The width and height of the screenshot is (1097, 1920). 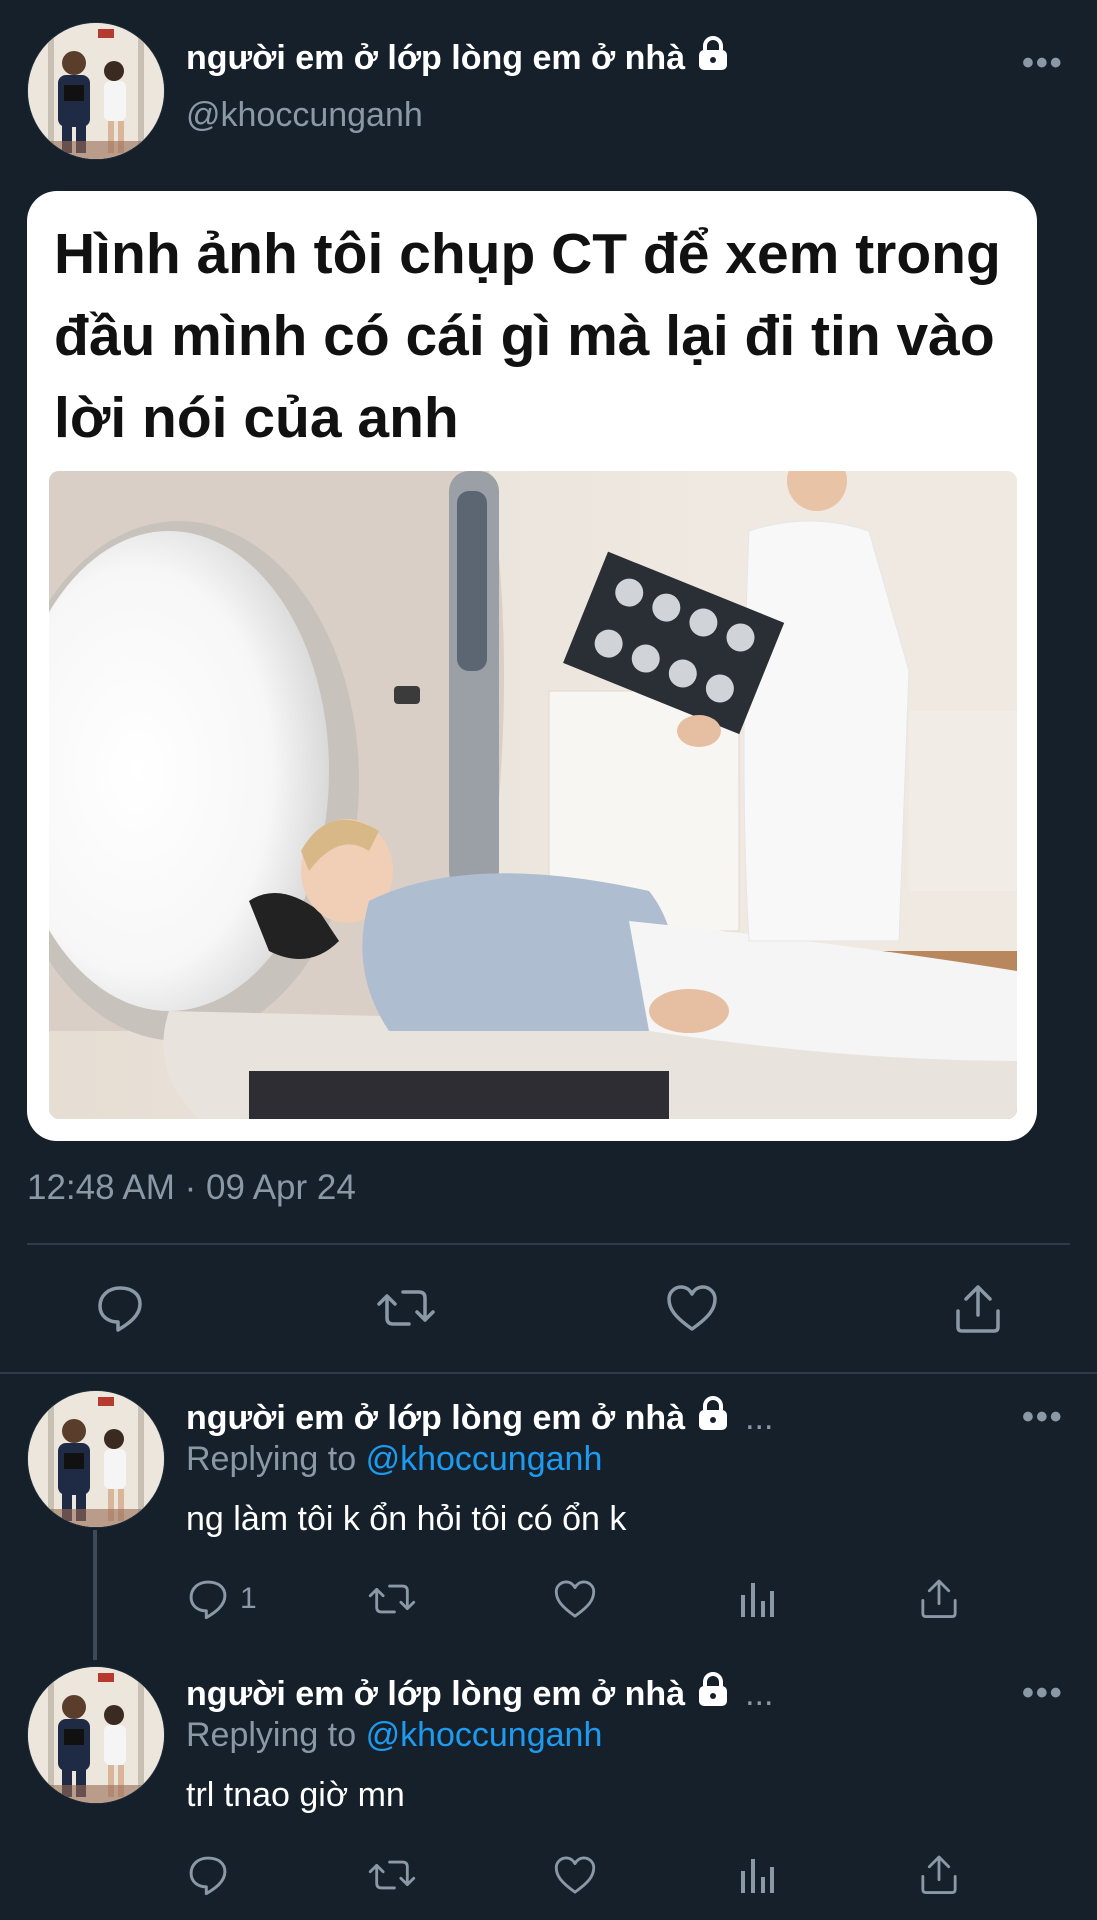 I want to click on thread-line, so click(x=95, y=1595).